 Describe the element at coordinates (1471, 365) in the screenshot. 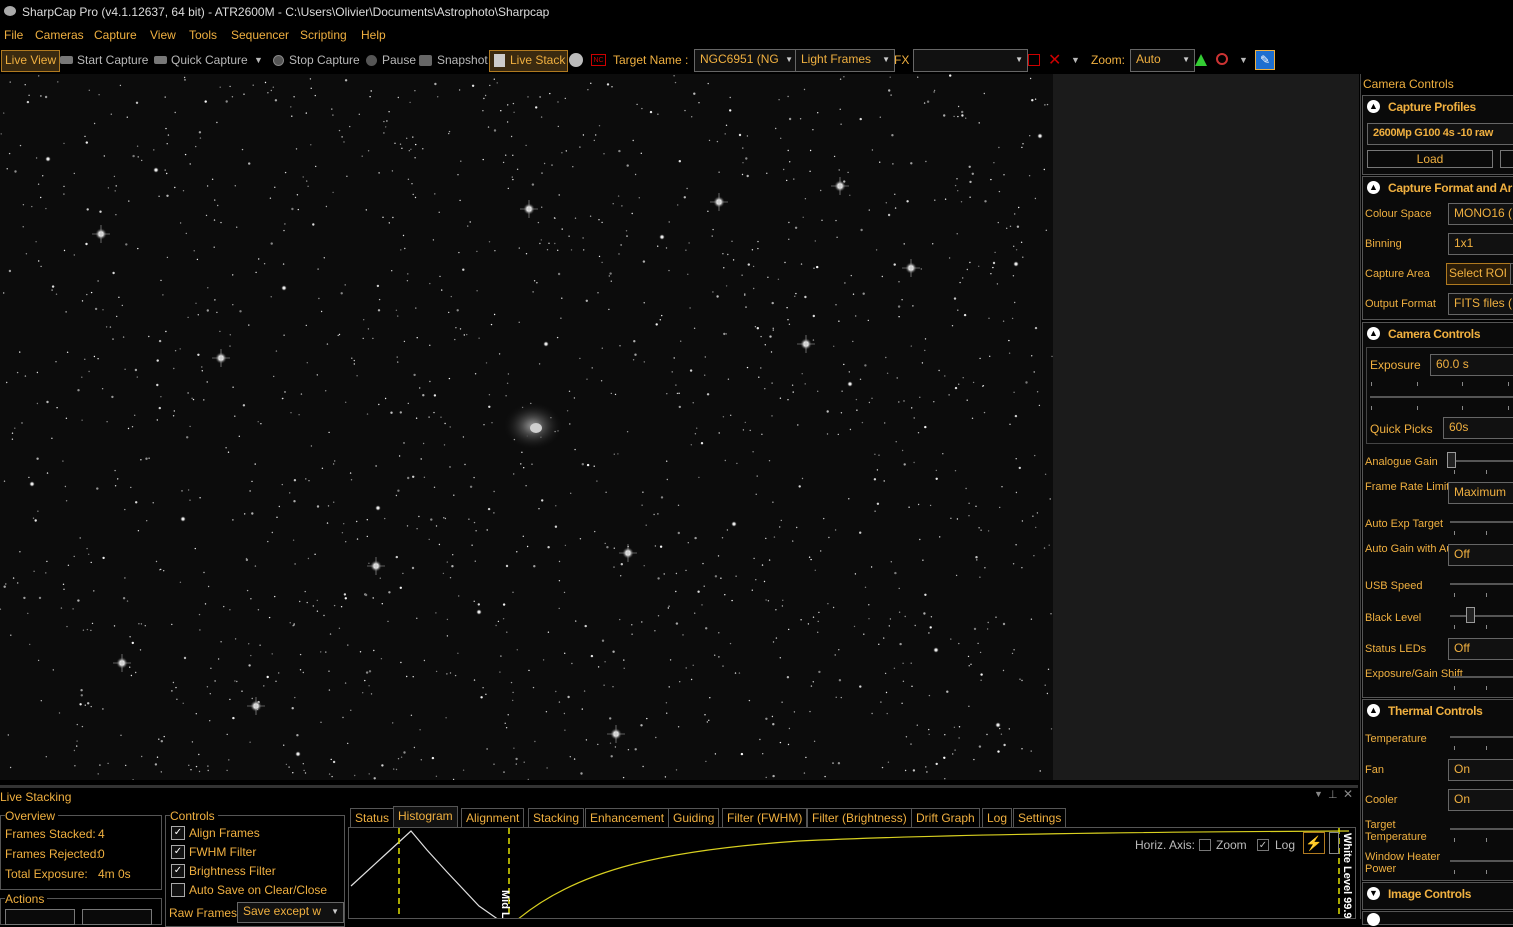

I see `exposure-input: 60.0 s` at that location.